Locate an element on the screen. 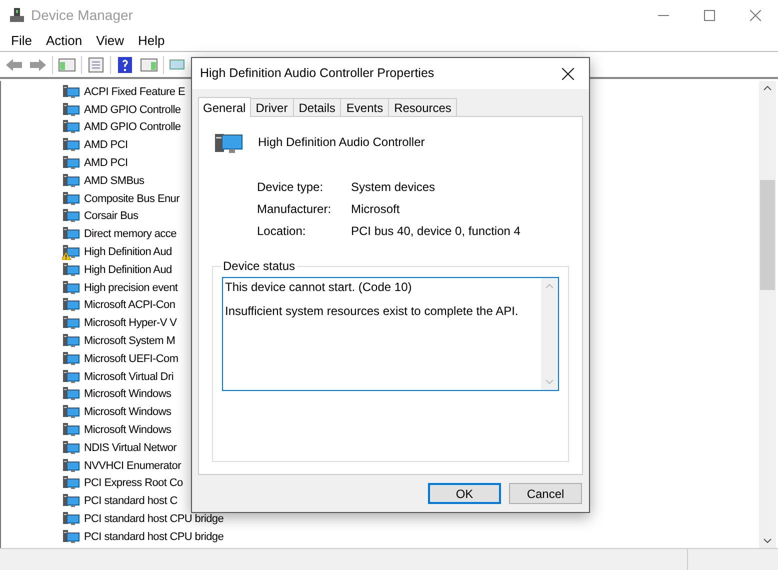 The width and height of the screenshot is (778, 570). scrollbar is located at coordinates (767, 314).